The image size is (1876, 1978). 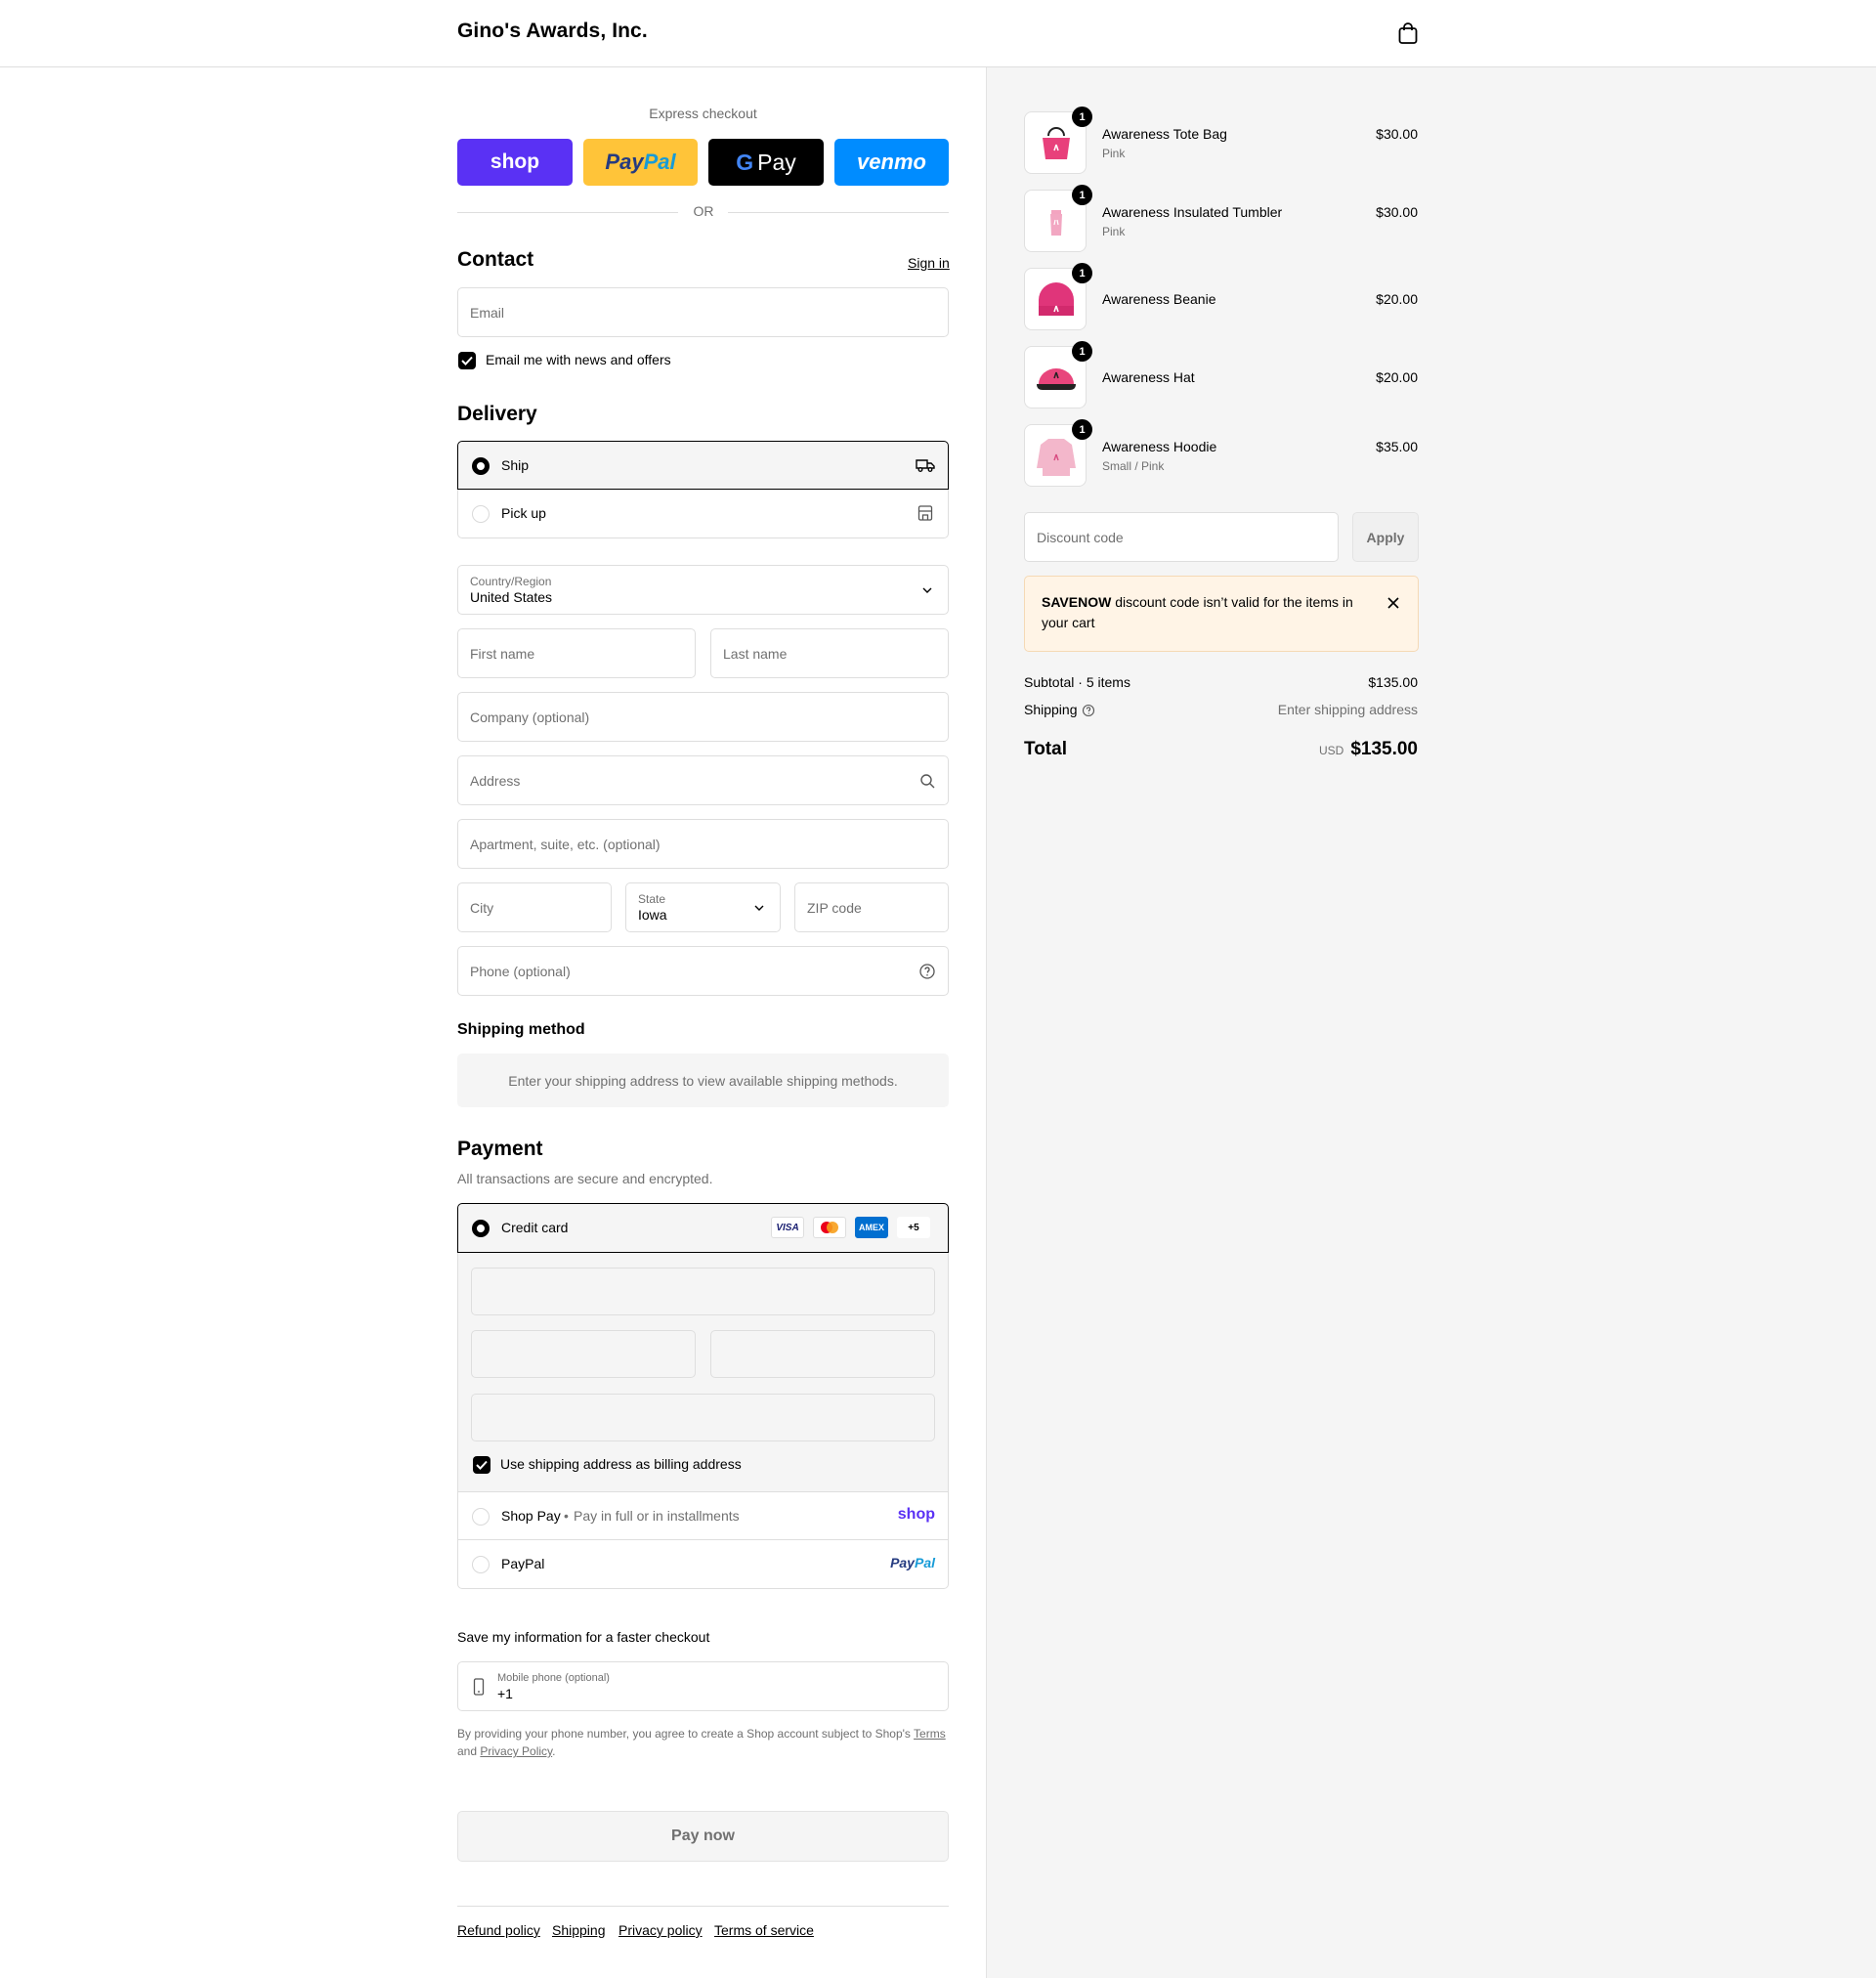 I want to click on shop-privacy-link: Privacy Policy, so click(x=516, y=1751).